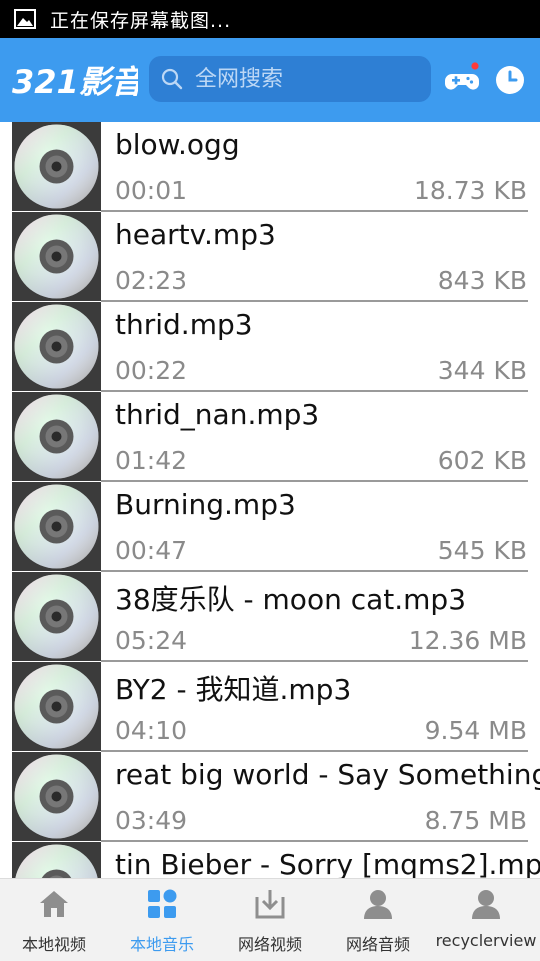  I want to click on song-duration: 01:42, so click(151, 460).